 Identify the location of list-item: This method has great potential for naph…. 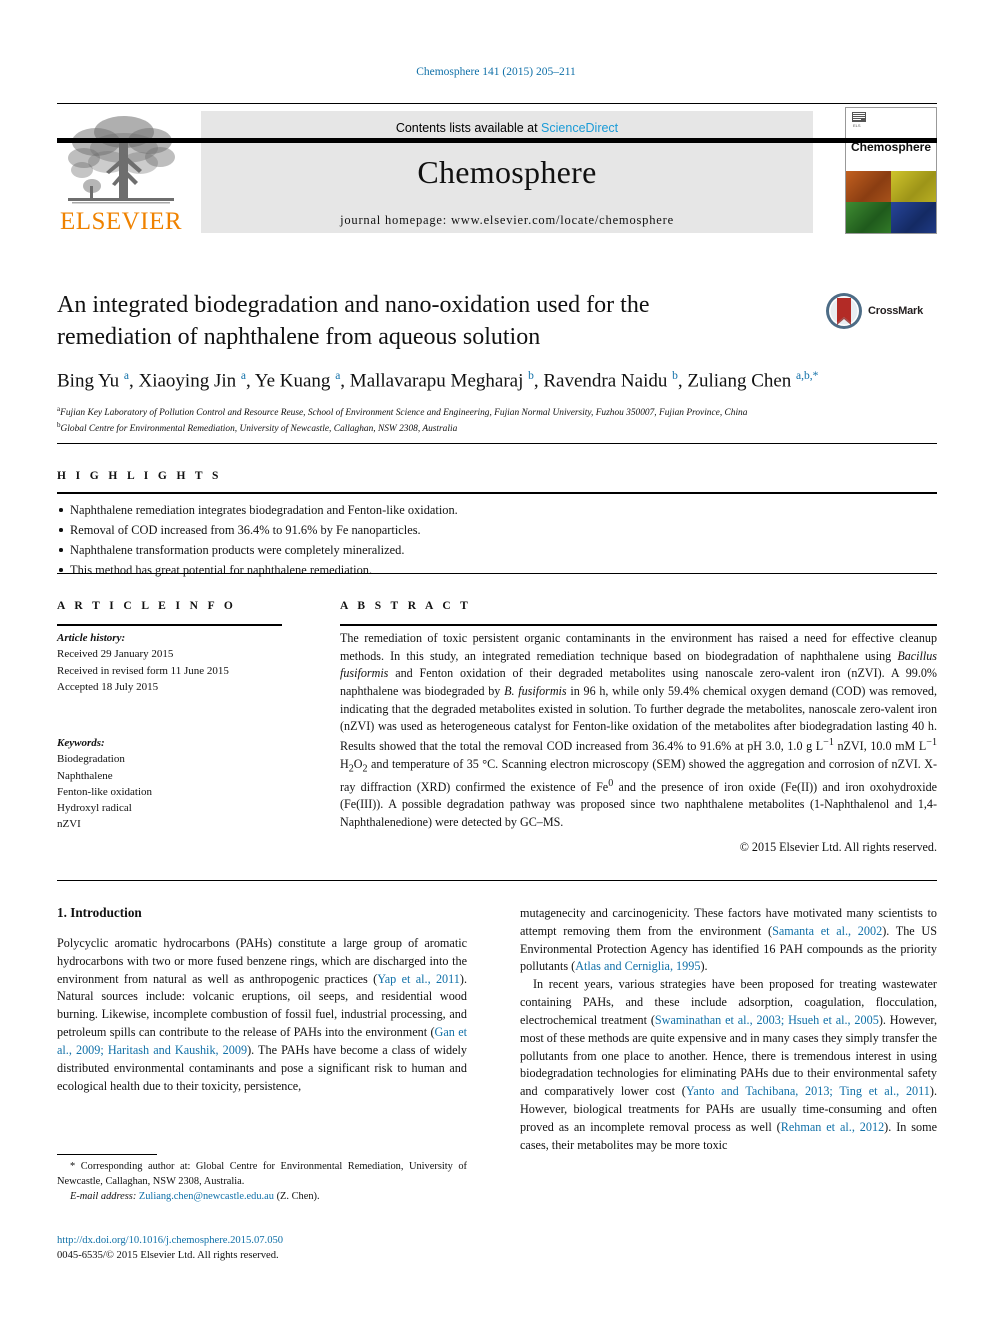
(367, 570).